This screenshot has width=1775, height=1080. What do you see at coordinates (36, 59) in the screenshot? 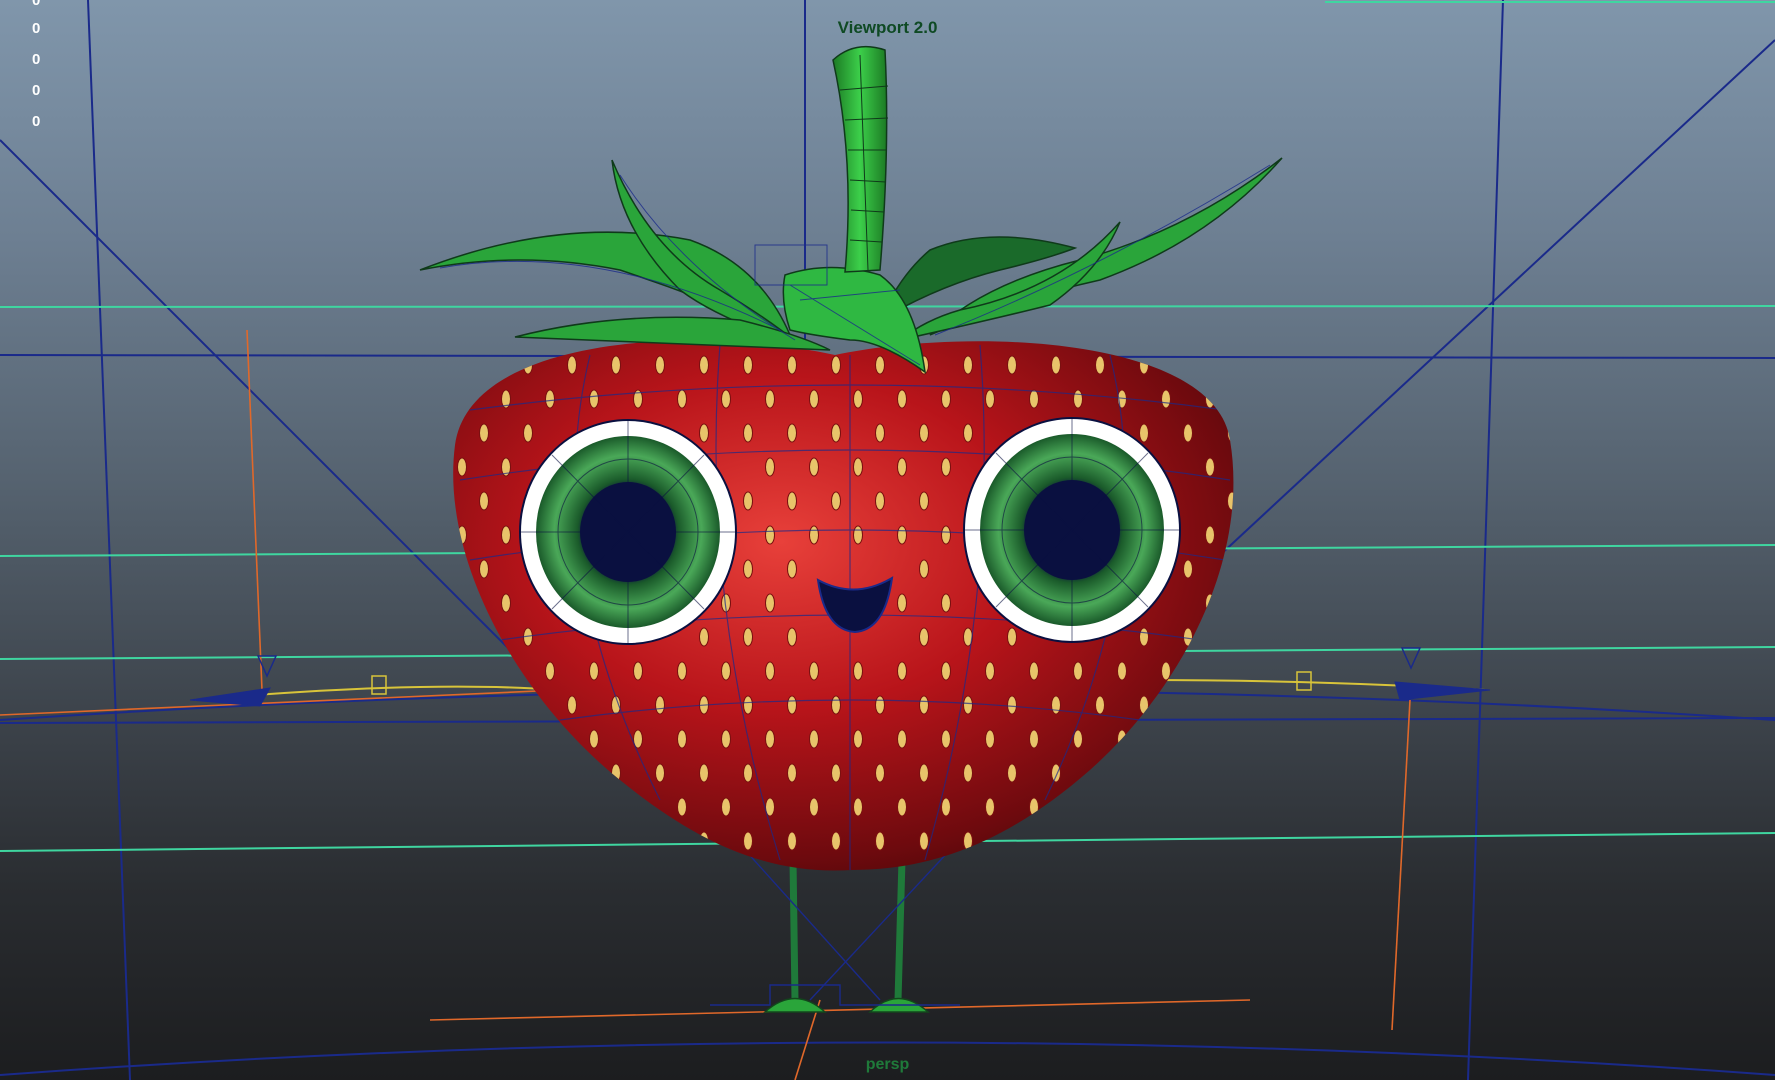
I see `hud-counter-3: 0` at bounding box center [36, 59].